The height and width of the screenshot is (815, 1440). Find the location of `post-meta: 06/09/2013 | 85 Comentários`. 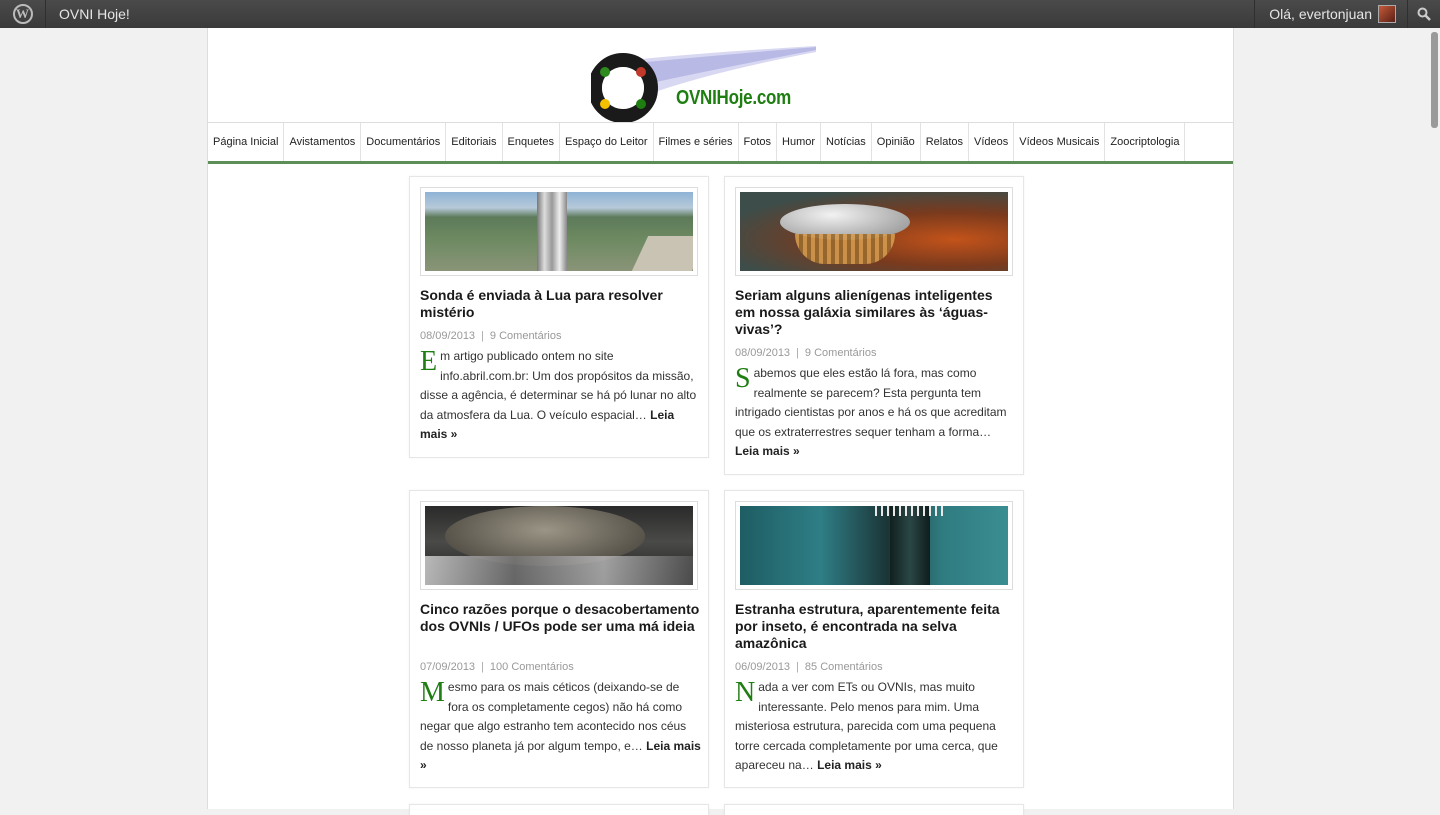

post-meta: 06/09/2013 | 85 Comentários is located at coordinates (809, 667).